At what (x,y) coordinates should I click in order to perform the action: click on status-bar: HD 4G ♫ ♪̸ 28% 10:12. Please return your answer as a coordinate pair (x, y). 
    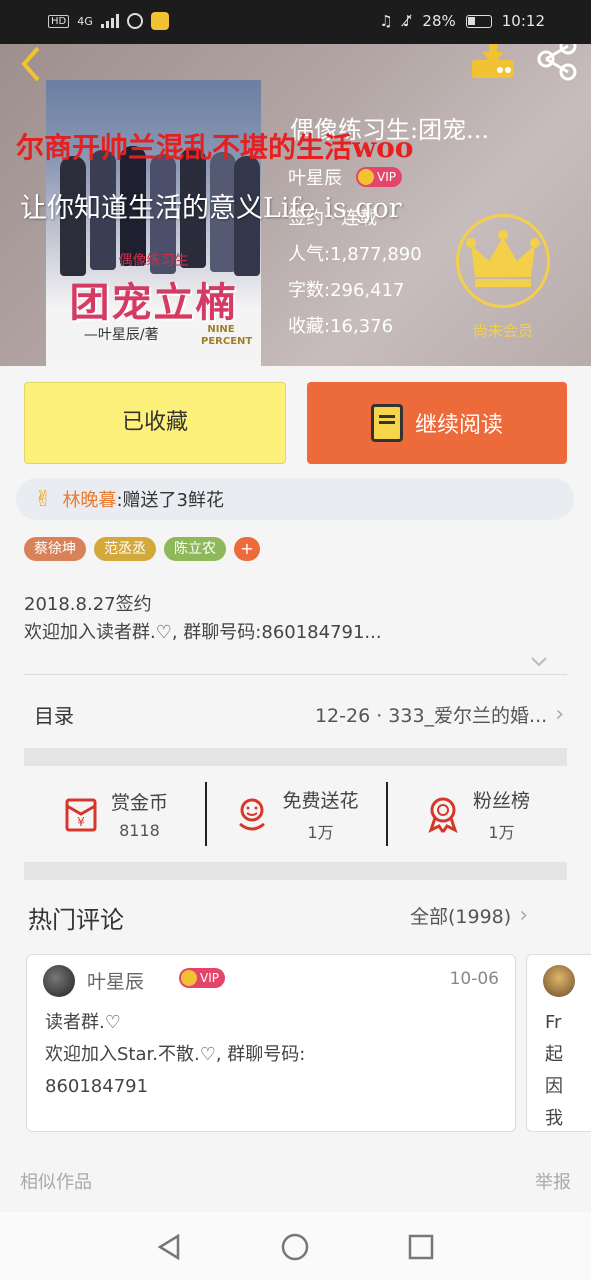
    Looking at the image, I should click on (295, 22).